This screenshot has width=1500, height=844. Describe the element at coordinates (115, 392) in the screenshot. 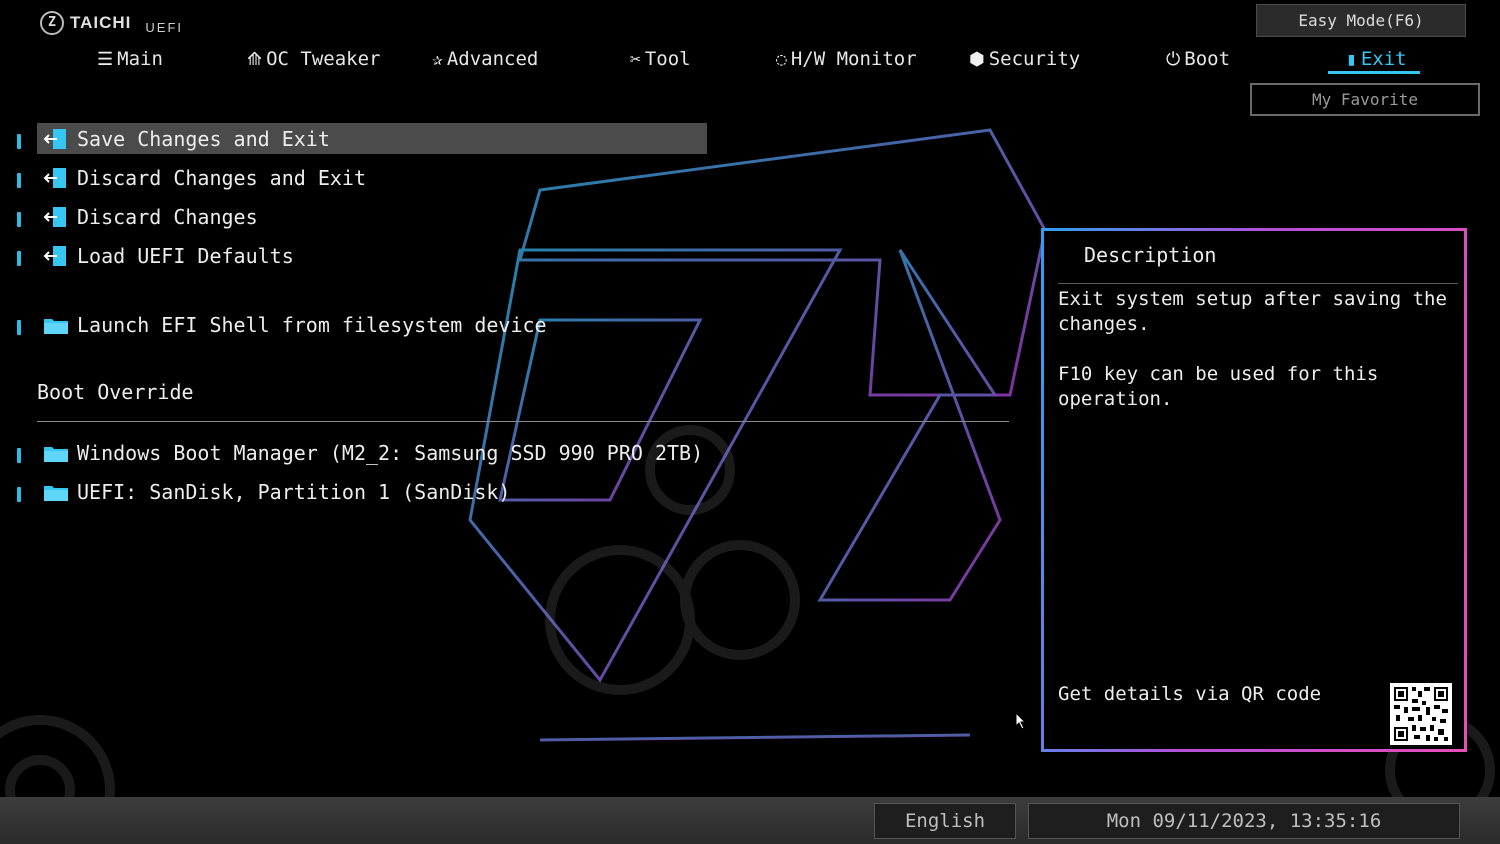

I see `boot-override-title: Boot Override` at that location.